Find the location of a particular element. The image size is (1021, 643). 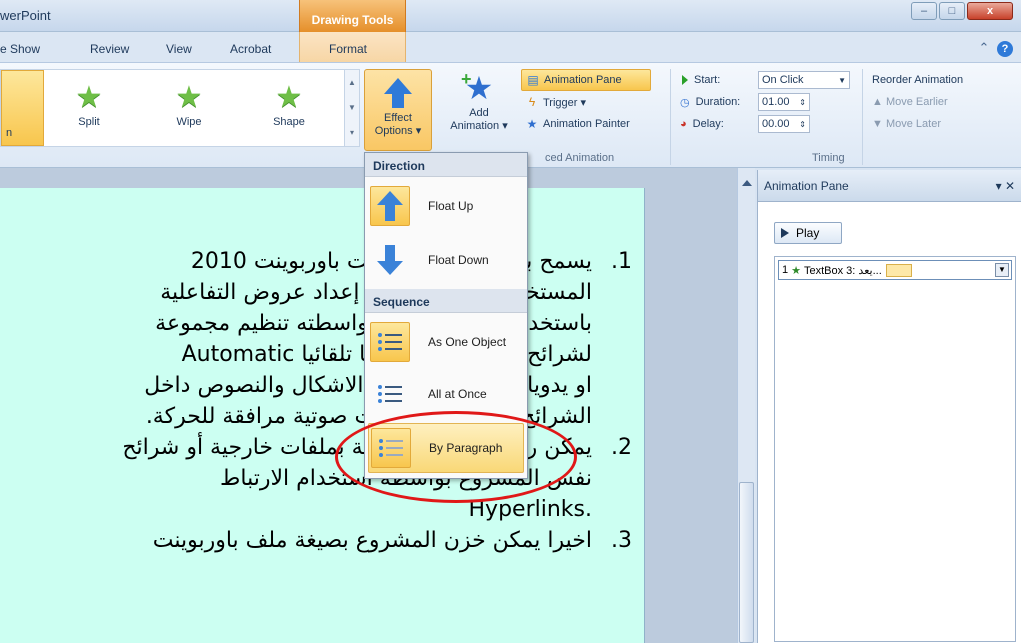

effect-options-label-1: Effect is located at coordinates (398, 118).